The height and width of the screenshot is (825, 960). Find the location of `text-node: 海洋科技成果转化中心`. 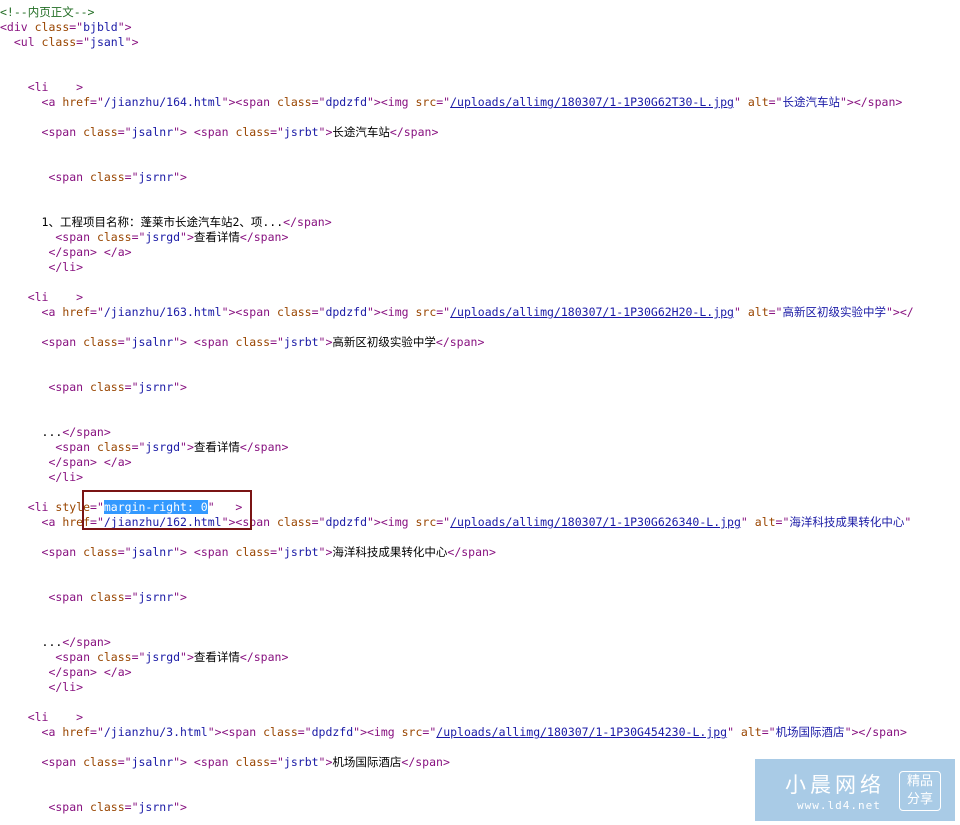

text-node: 海洋科技成果转化中心 is located at coordinates (390, 552).